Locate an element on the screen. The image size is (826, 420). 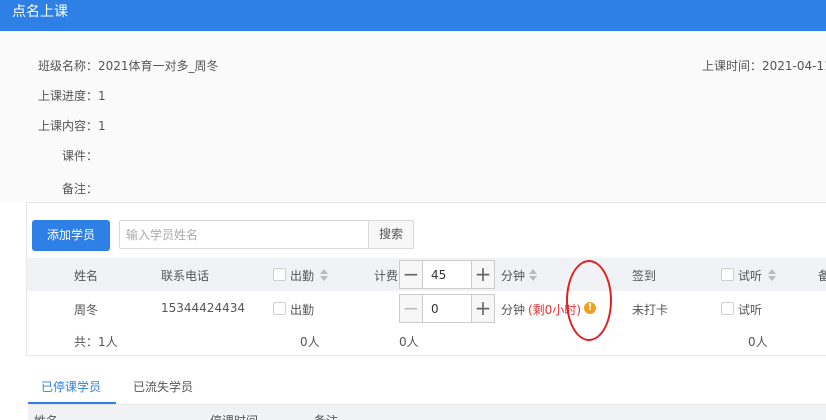
bottom-header-remark: 备注 is located at coordinates (326, 416).